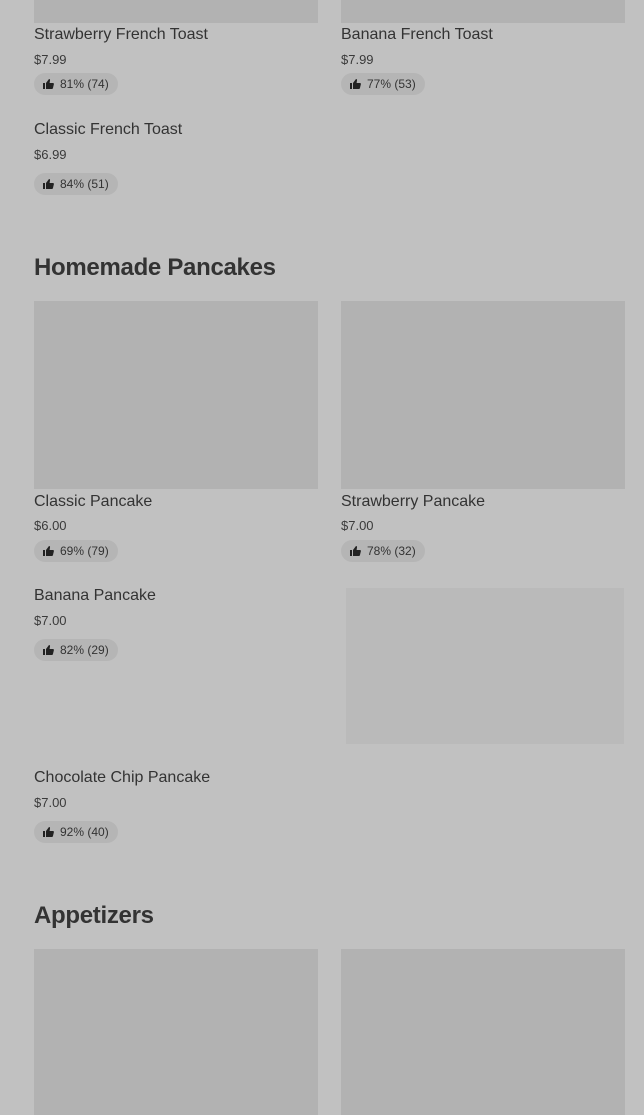 The width and height of the screenshot is (644, 1115). What do you see at coordinates (155, 267) in the screenshot?
I see `section-heading-pancakes: Homemade Pancakes` at bounding box center [155, 267].